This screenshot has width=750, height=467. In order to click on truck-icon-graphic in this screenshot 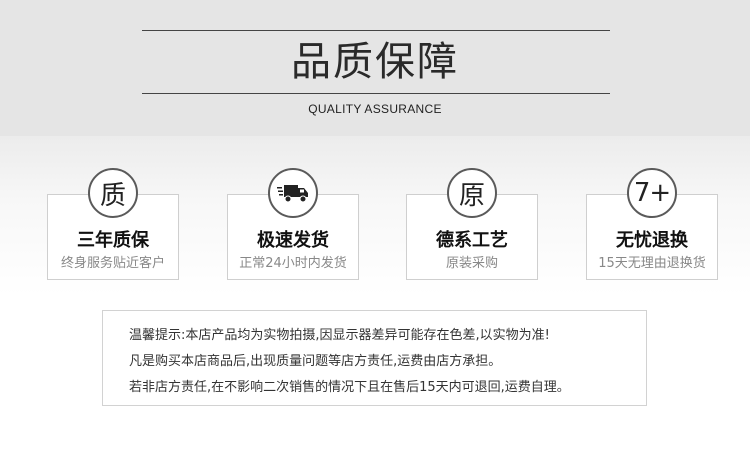, I will do `click(292, 194)`.